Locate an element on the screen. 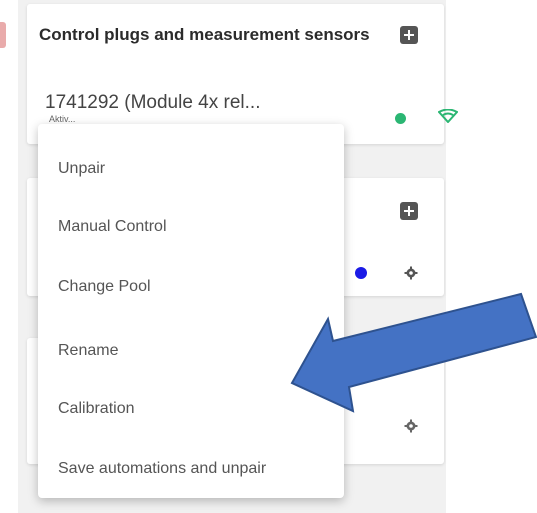  annotation-arrow is located at coordinates (413, 352).